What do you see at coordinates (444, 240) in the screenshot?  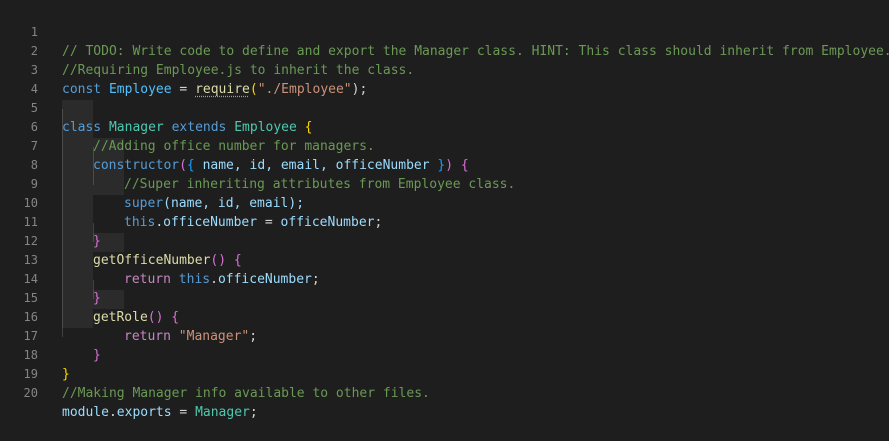 I see `code-line: 12 getOfficeNumber() {` at bounding box center [444, 240].